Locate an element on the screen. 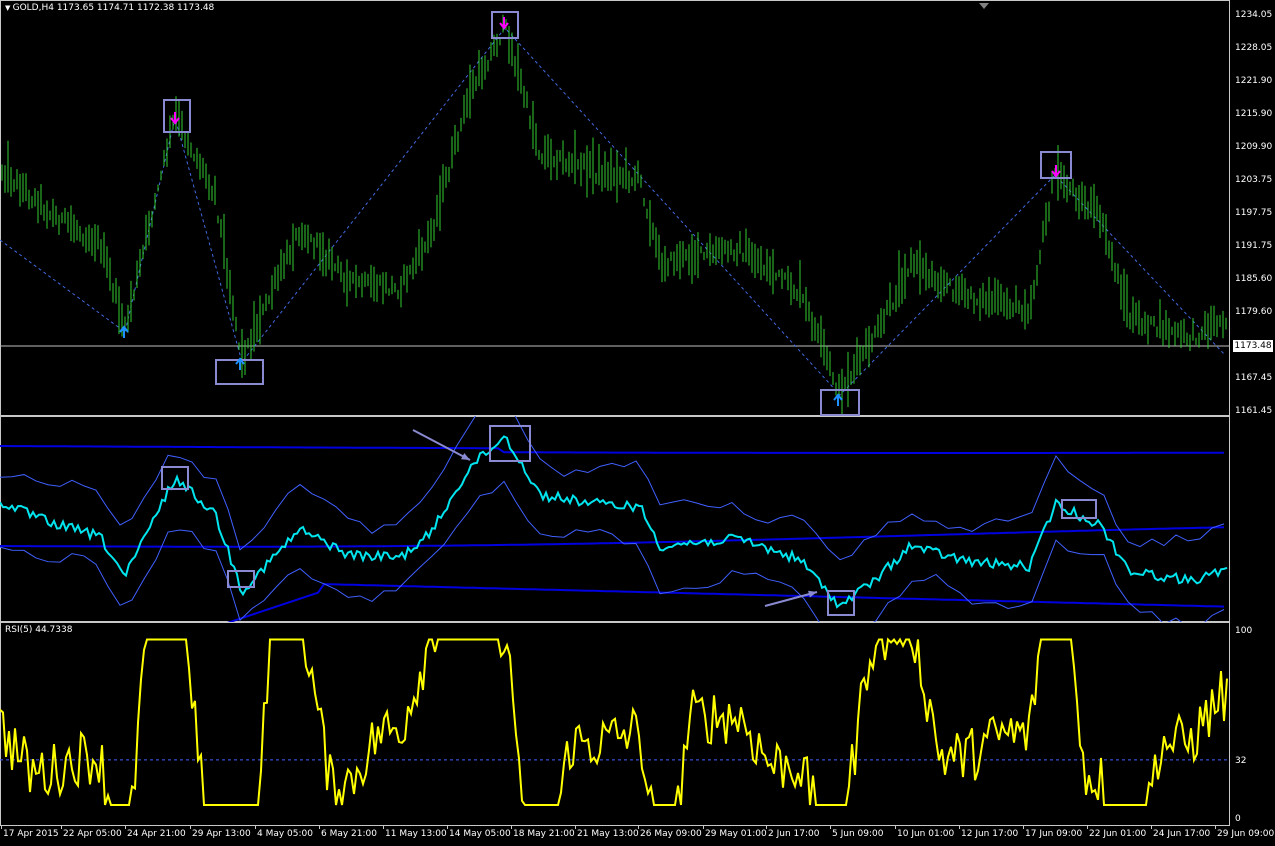 The image size is (1275, 846). price-tick: 1203.75 is located at coordinates (1254, 180).